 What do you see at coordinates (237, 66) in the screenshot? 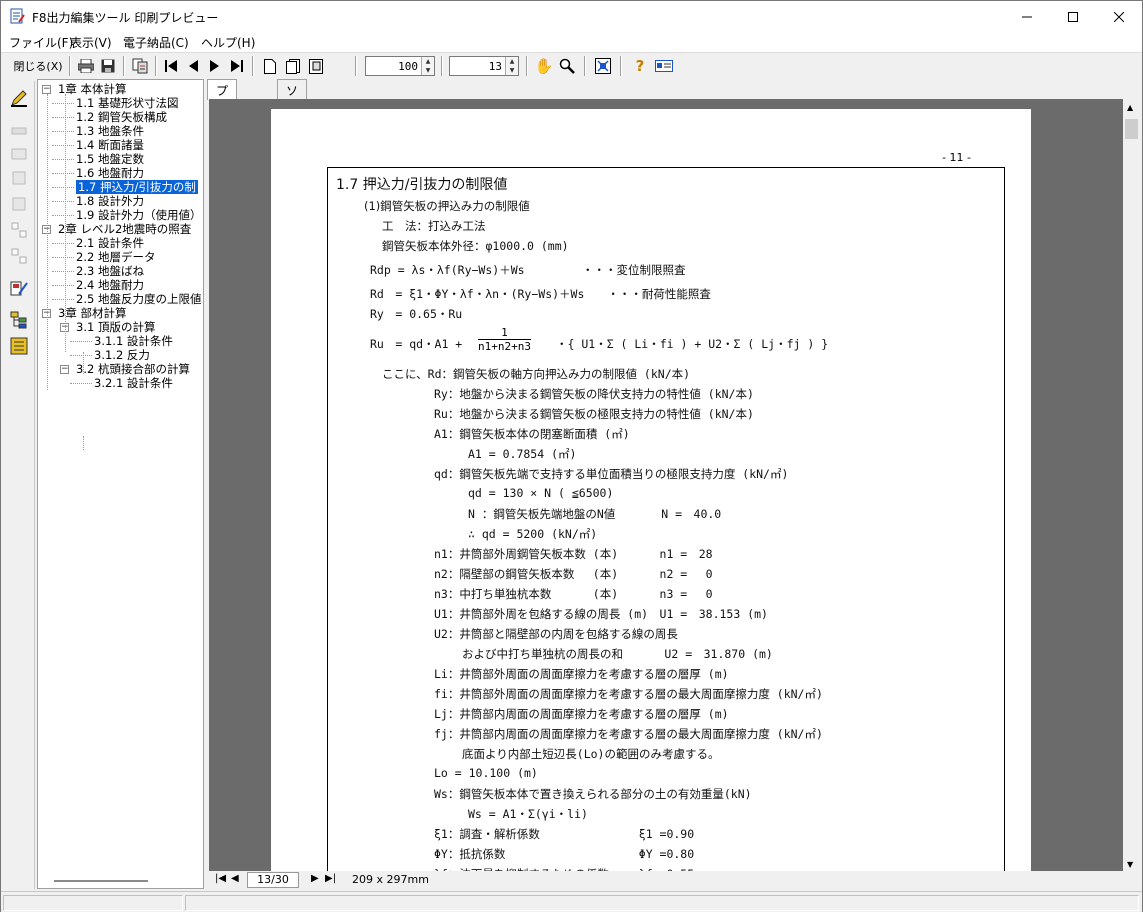
I see `last-page-icon` at bounding box center [237, 66].